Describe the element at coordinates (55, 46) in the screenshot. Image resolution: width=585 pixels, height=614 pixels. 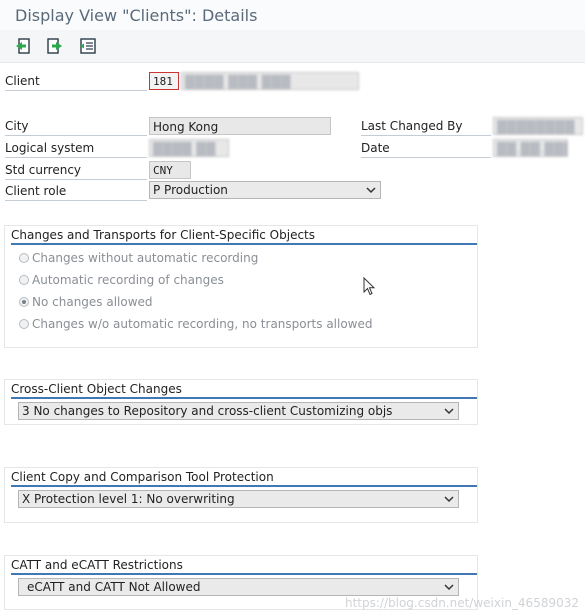
I see `next-entry-icon` at that location.